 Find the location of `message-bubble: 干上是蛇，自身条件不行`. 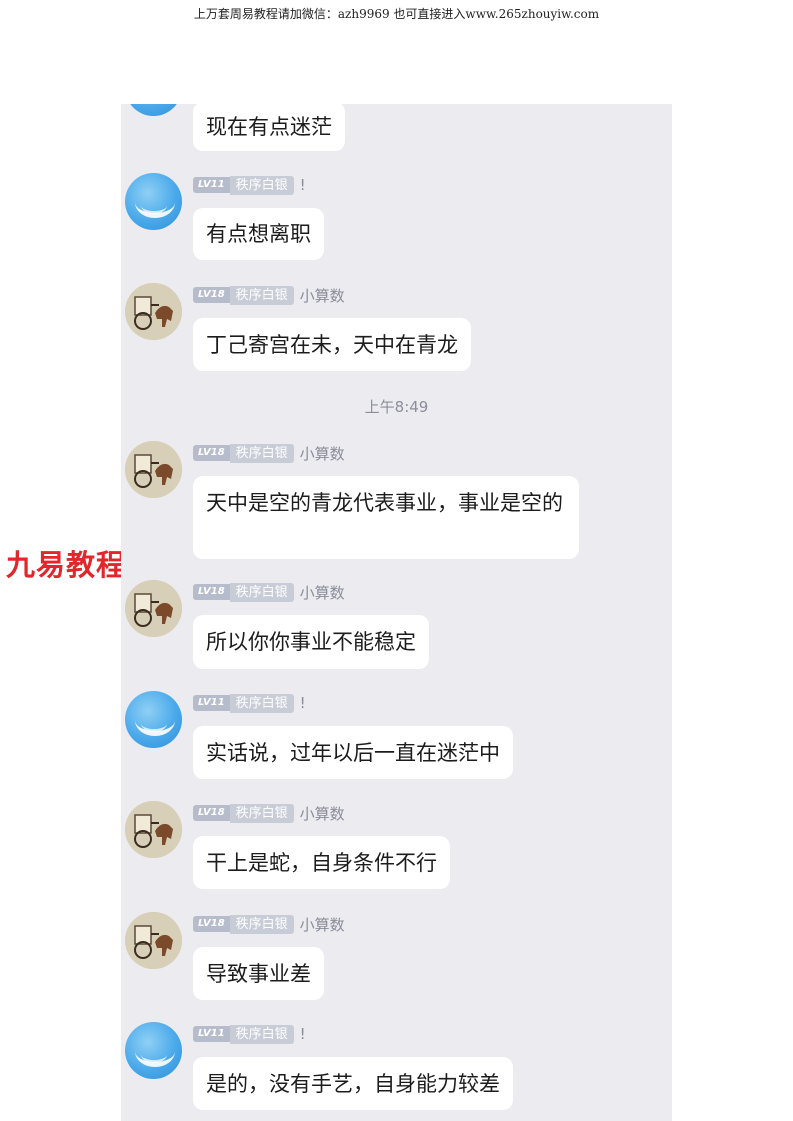

message-bubble: 干上是蛇，自身条件不行 is located at coordinates (321, 862).